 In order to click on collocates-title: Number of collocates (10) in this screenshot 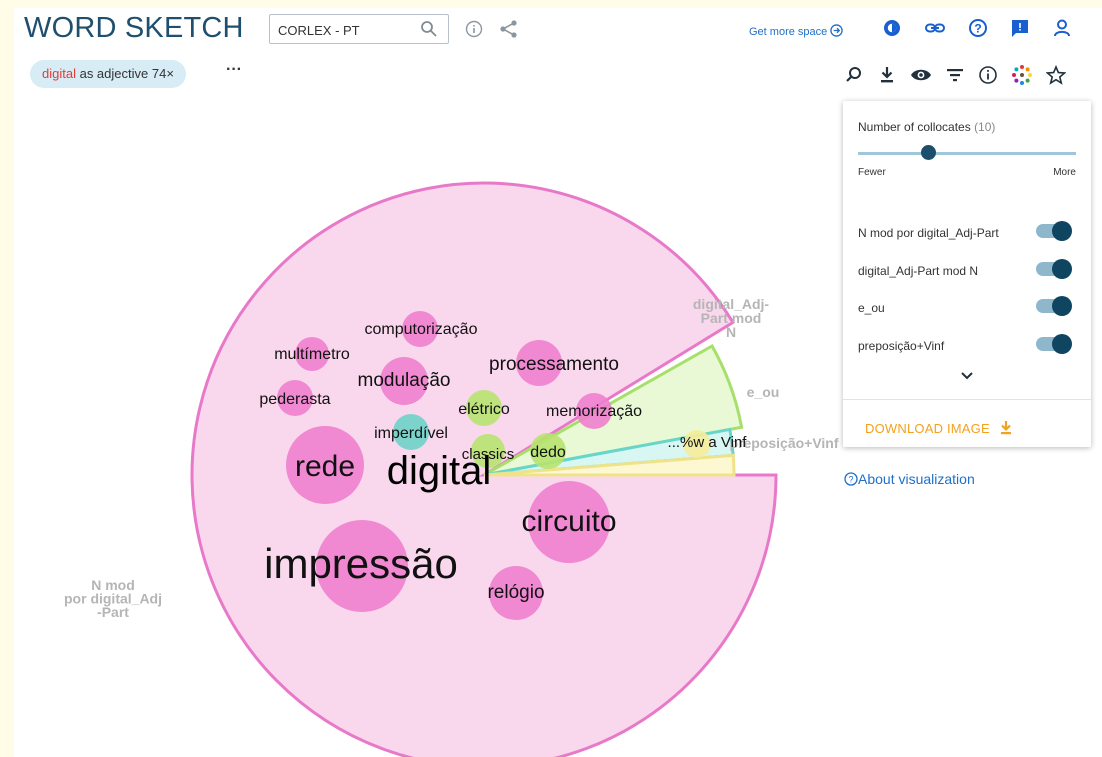, I will do `click(926, 127)`.